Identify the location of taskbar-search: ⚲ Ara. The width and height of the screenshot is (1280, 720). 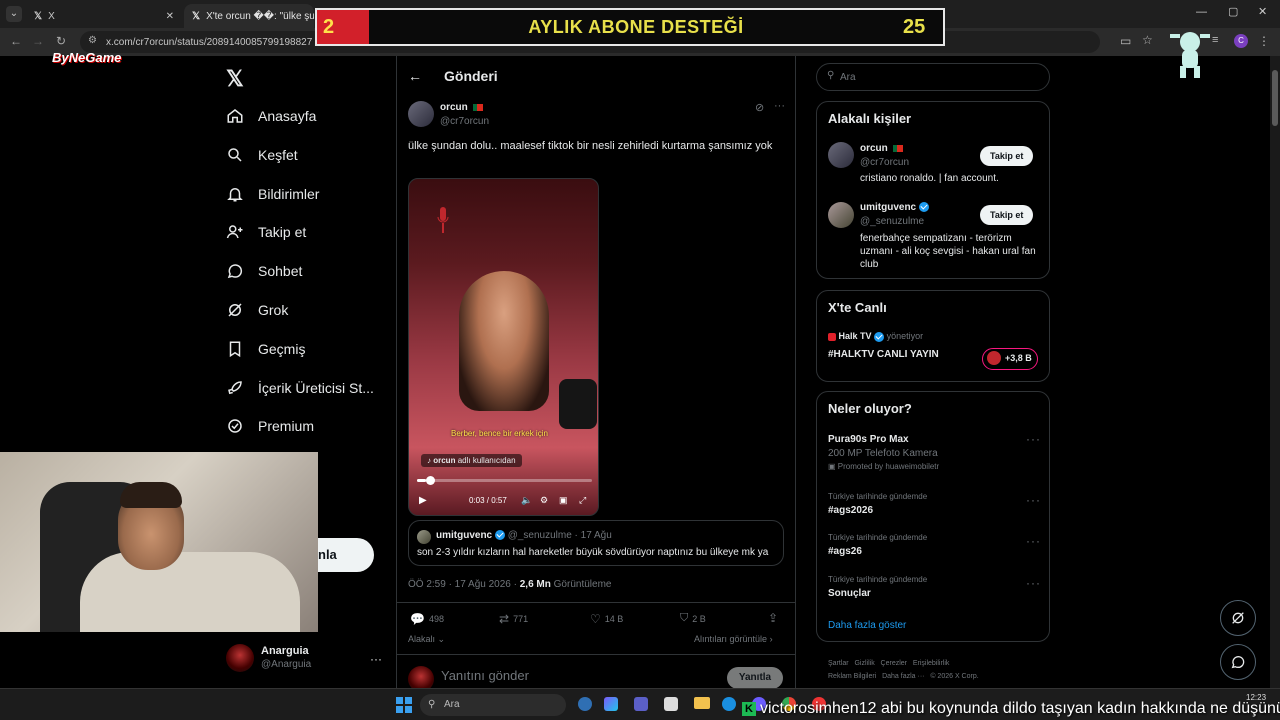
(493, 705).